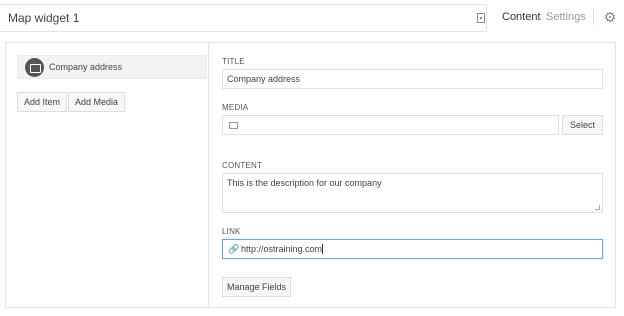 The height and width of the screenshot is (316, 624). I want to click on expand-icon, so click(481, 18).